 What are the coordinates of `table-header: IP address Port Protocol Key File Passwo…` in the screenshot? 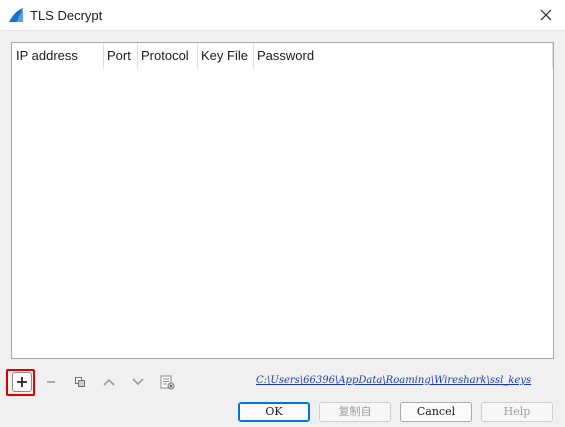 It's located at (282, 56).